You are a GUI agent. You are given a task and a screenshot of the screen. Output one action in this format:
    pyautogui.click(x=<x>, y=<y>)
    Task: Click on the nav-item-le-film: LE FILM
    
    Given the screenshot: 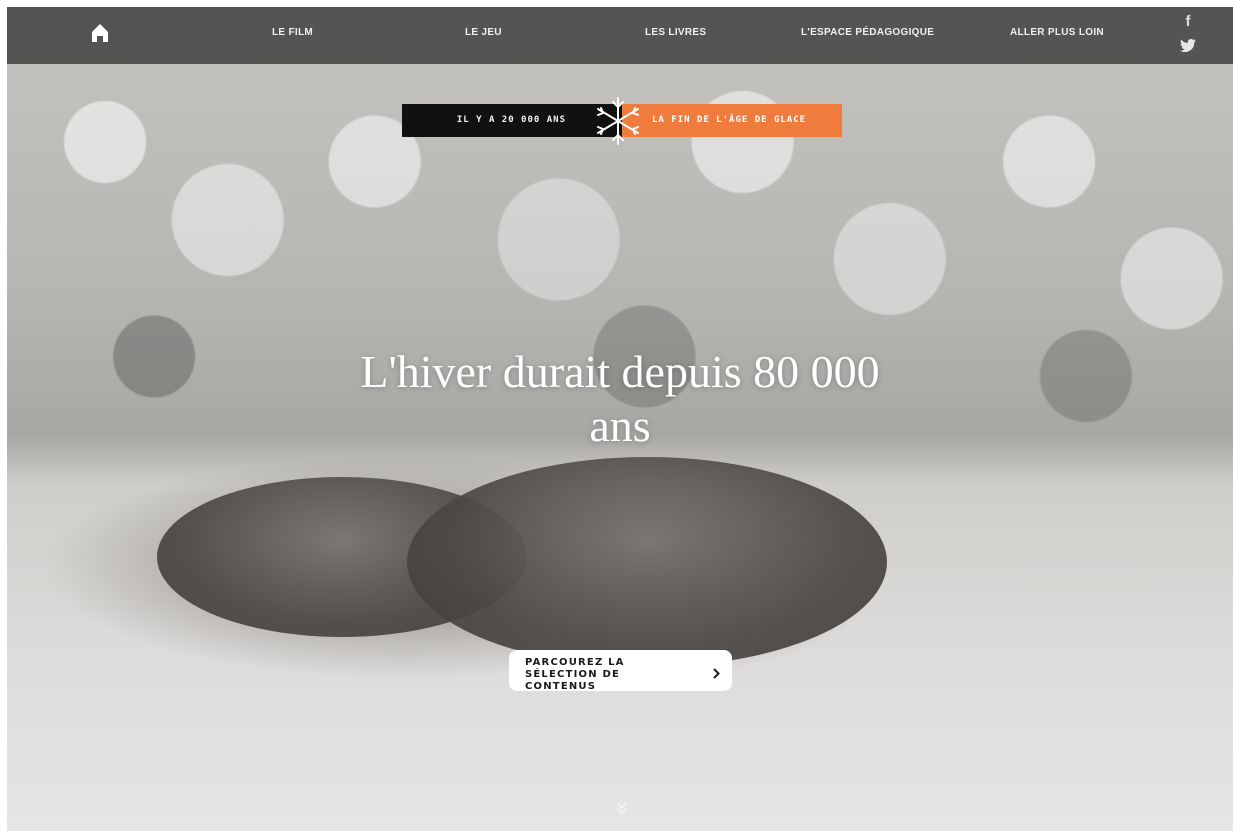 What is the action you would take?
    pyautogui.click(x=292, y=32)
    